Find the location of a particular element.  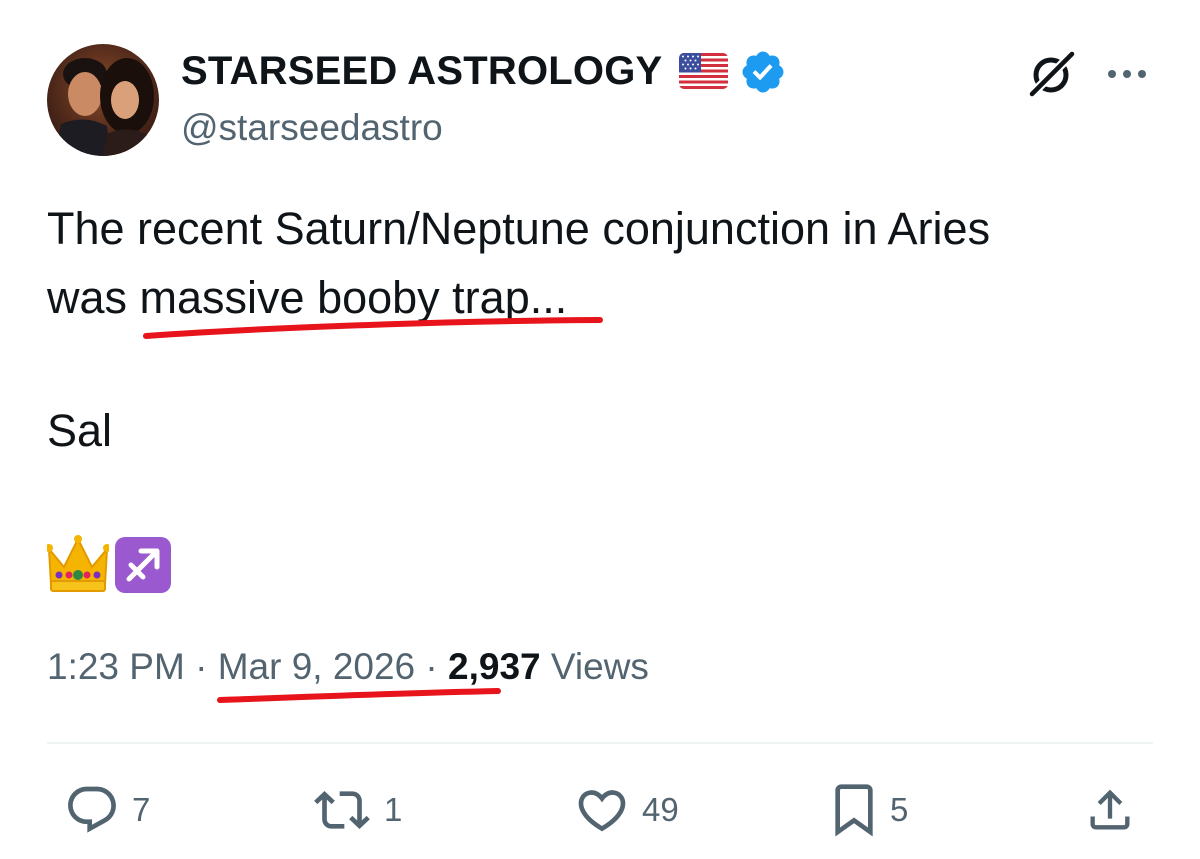

bookmark-icon is located at coordinates (854, 810).